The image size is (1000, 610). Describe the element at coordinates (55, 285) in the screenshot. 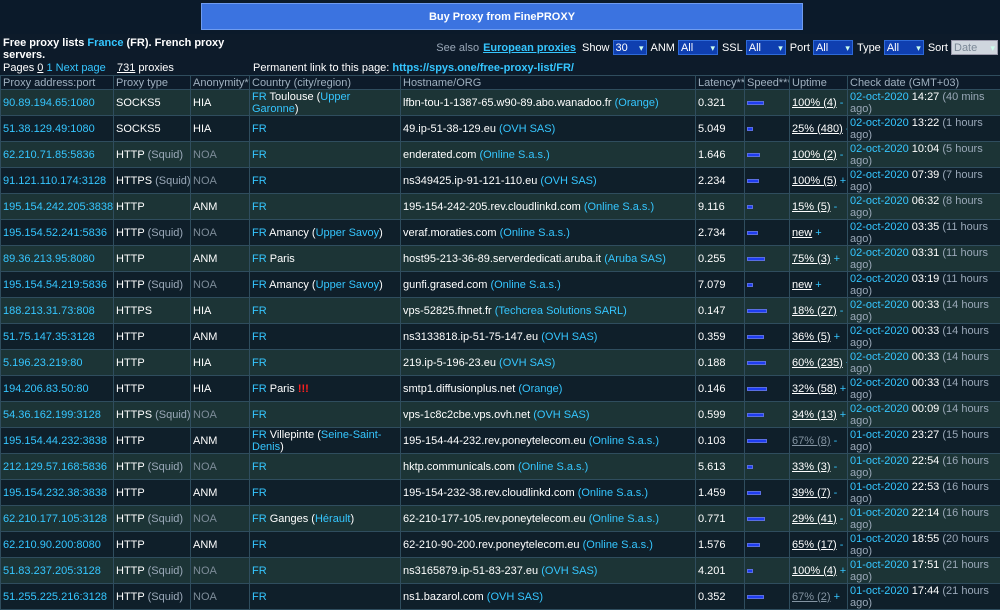

I see `proxy-address-link: 195.154.54.219:5836` at that location.